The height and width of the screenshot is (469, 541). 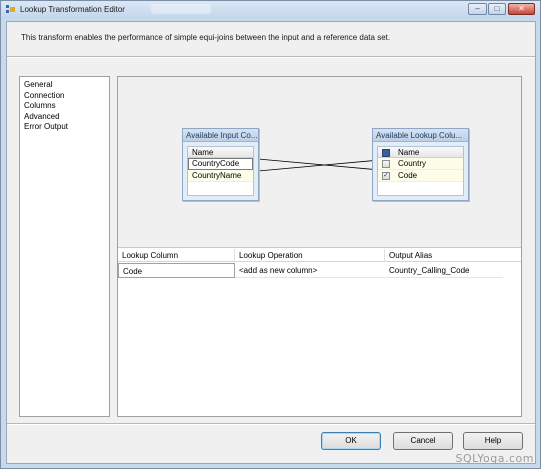 I want to click on cancel-button: Cancel, so click(x=423, y=441).